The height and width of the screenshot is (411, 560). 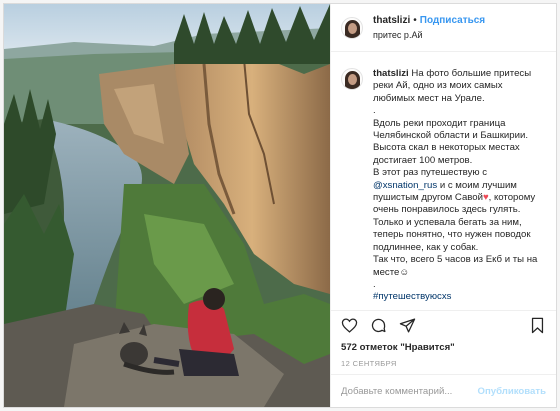 I want to click on header-text: thatslizi • Подписаться притес р.Ай, so click(x=429, y=28).